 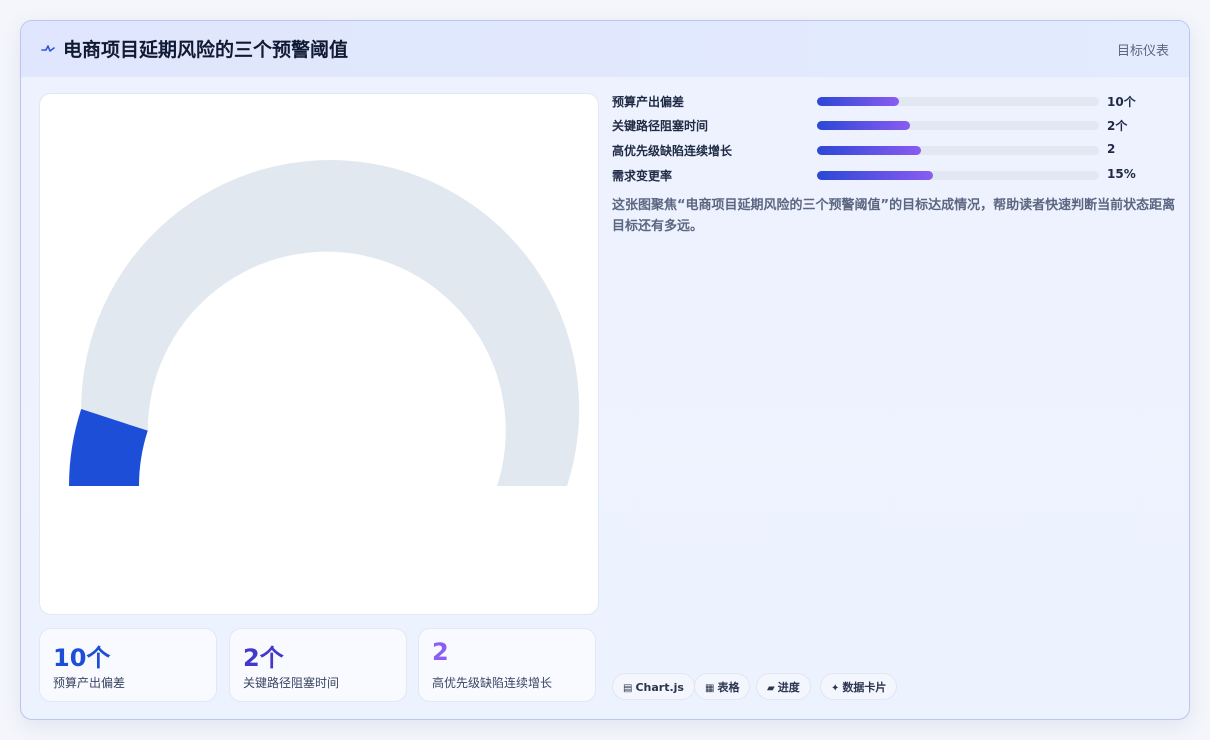 What do you see at coordinates (648, 102) in the screenshot?
I see `metric-label: 预算产出偏差` at bounding box center [648, 102].